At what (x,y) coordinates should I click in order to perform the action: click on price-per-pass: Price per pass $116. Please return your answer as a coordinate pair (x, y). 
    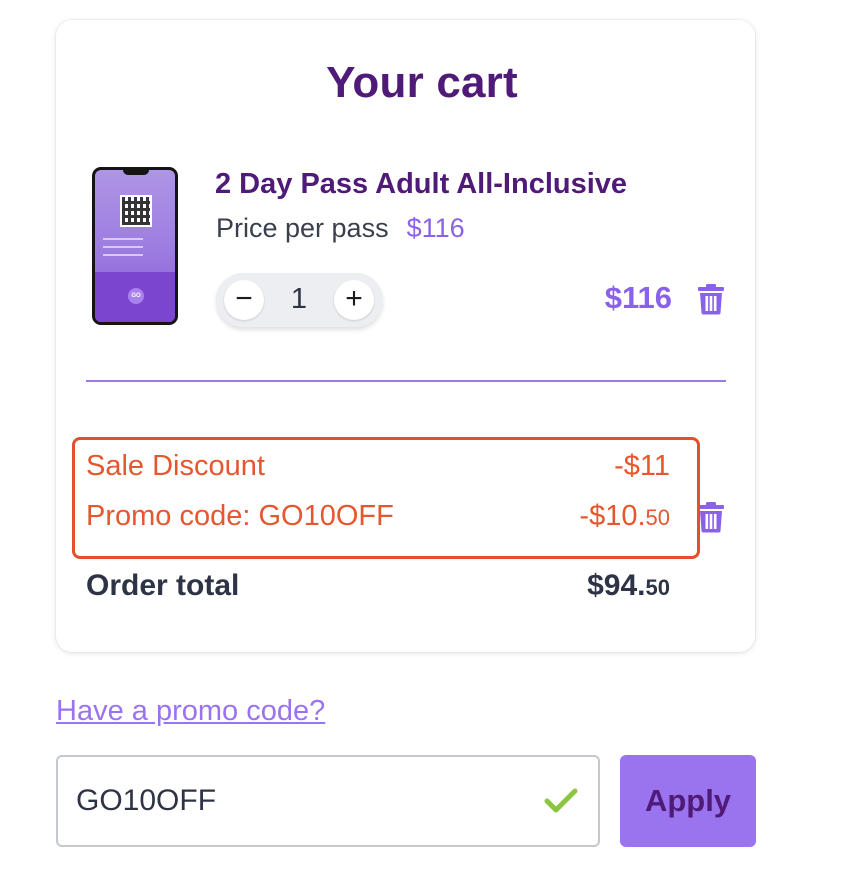
    Looking at the image, I should click on (340, 228).